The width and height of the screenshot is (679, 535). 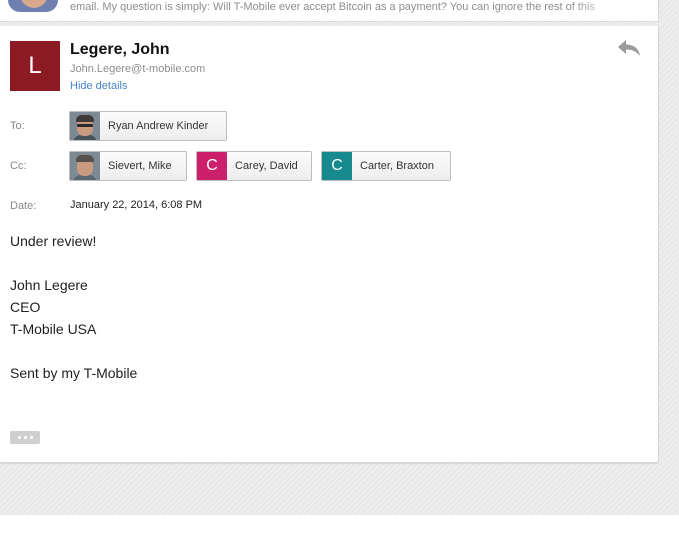 I want to click on recipient-chip-ryan-andrew-kinder: Ryan Andrew Kinder, so click(x=148, y=126).